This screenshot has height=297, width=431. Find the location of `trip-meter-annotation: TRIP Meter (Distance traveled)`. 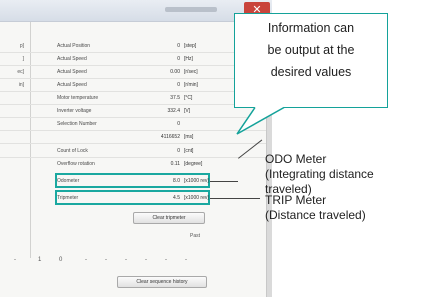

trip-meter-annotation: TRIP Meter (Distance traveled) is located at coordinates (315, 208).